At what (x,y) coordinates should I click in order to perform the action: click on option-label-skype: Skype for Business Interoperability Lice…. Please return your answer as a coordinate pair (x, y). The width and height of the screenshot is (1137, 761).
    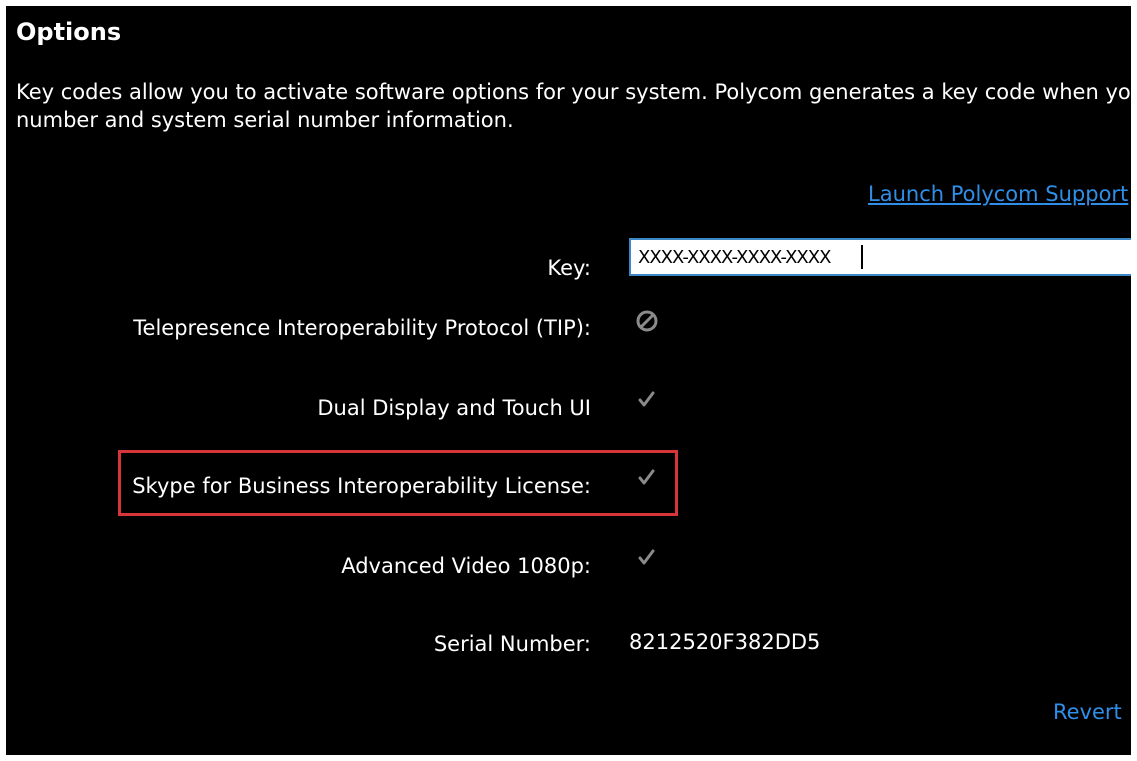
    Looking at the image, I should click on (361, 486).